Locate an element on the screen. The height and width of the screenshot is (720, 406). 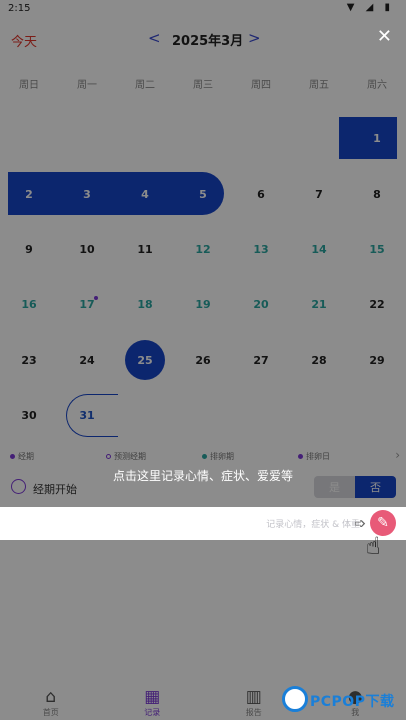
coach-hint-text: 点击这里记录心情、症状、爱爱等 is located at coordinates (202, 476).